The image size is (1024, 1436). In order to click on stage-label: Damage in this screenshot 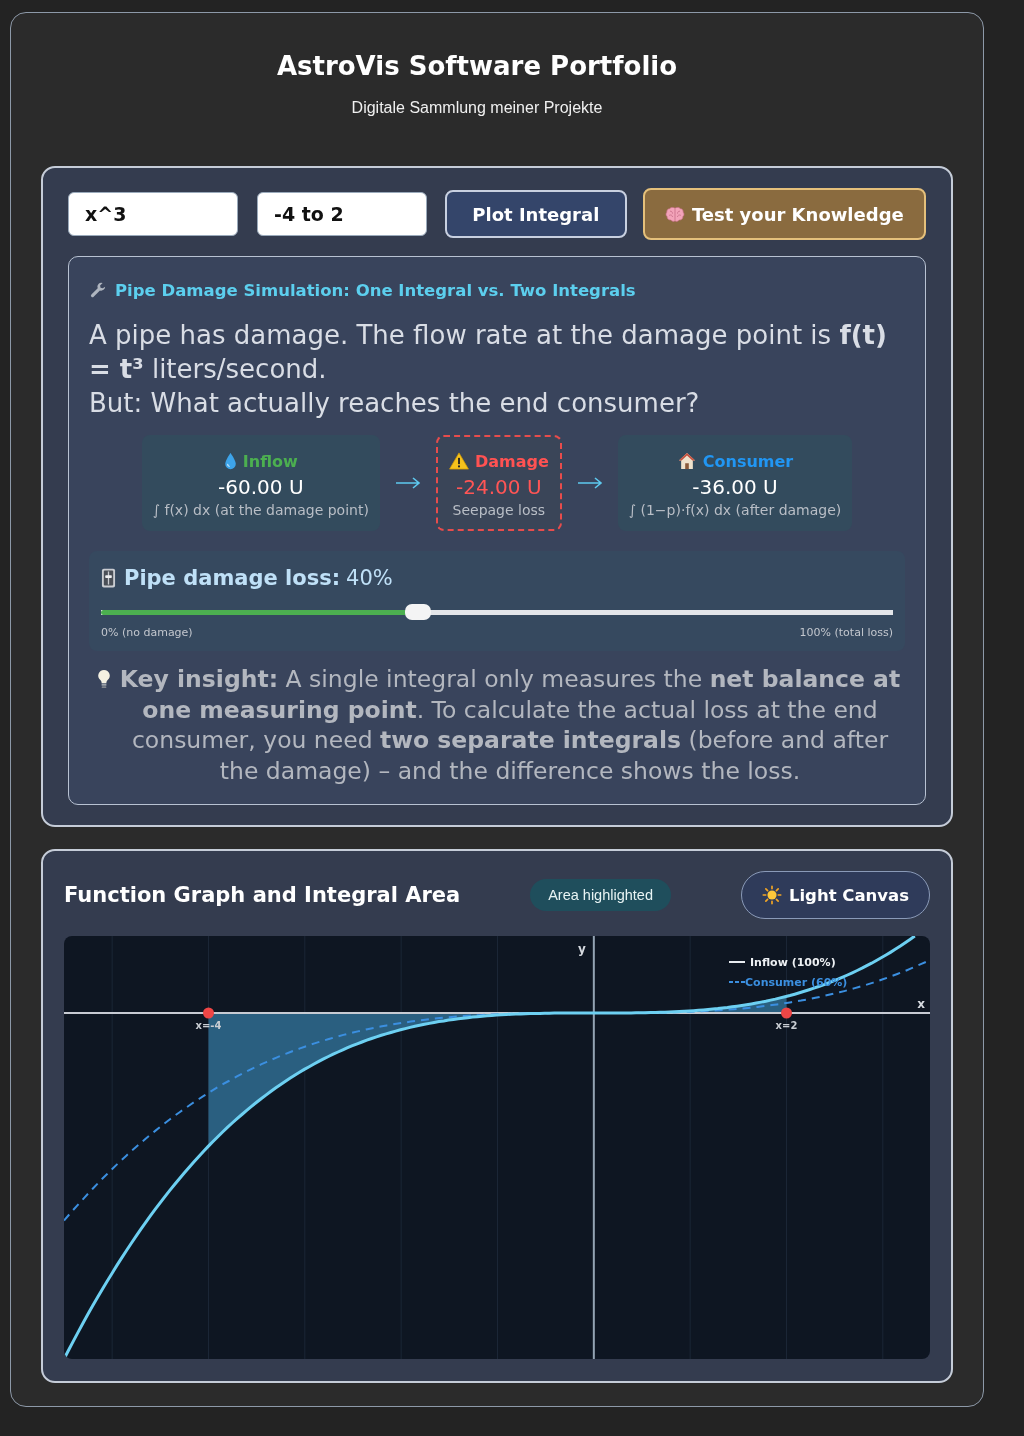, I will do `click(511, 461)`.